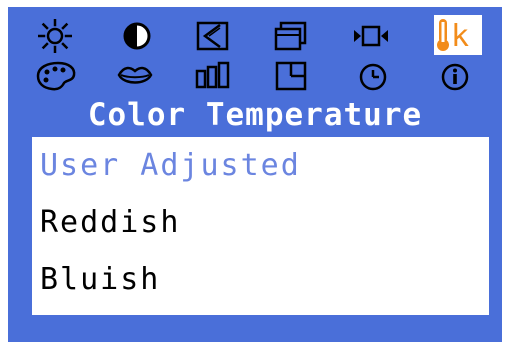 The image size is (510, 347). What do you see at coordinates (100, 280) in the screenshot?
I see `option-bluish: Bluish` at bounding box center [100, 280].